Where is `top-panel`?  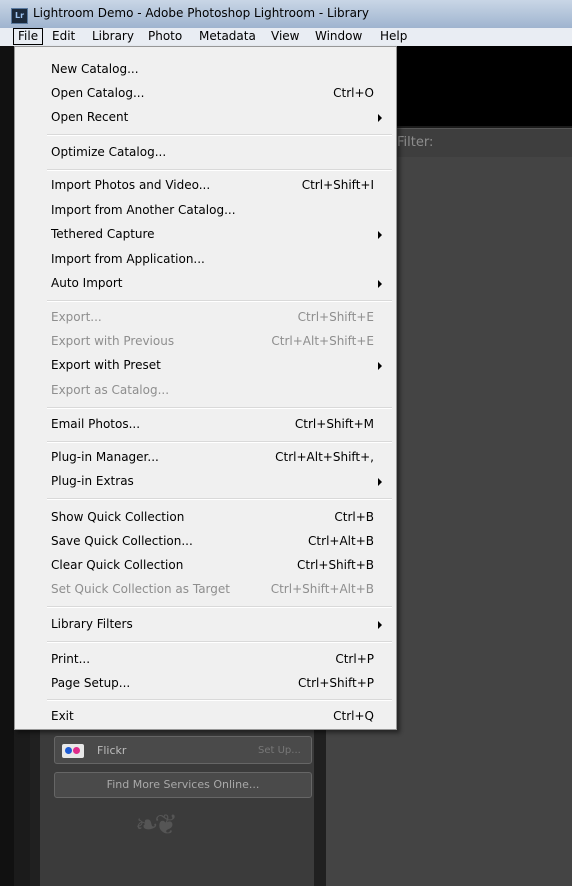 top-panel is located at coordinates (484, 86).